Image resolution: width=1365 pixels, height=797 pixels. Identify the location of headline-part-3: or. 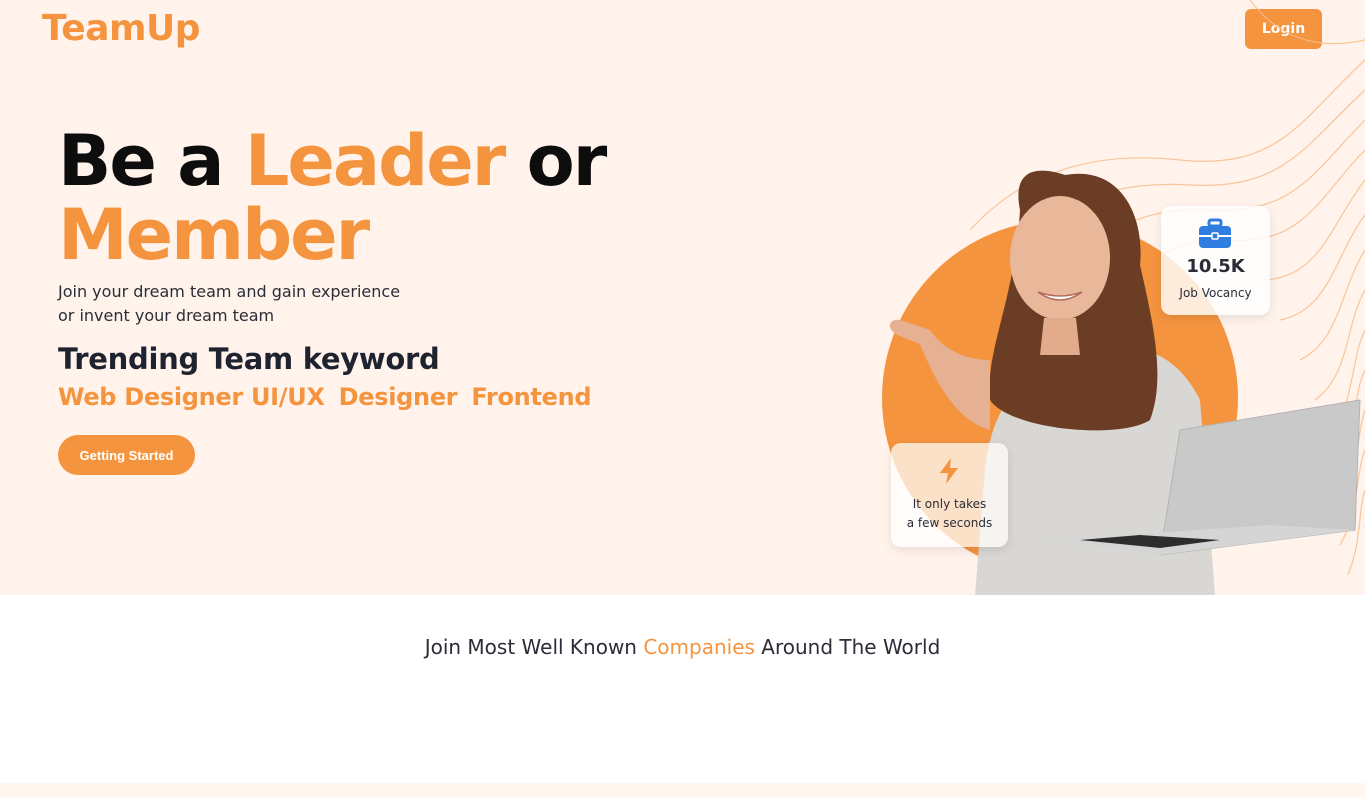
(567, 161).